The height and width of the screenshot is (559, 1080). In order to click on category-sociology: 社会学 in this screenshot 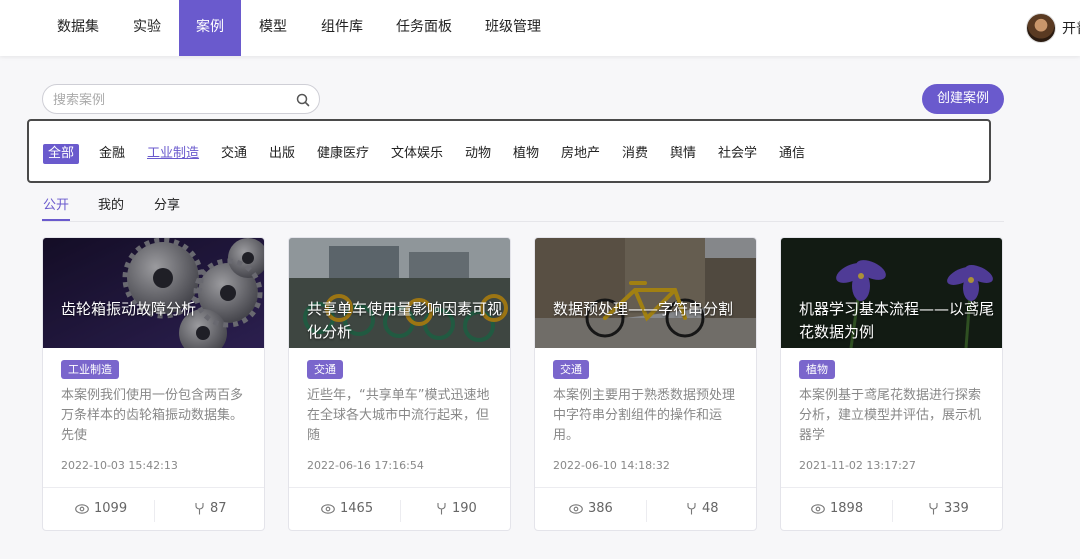, I will do `click(737, 154)`.